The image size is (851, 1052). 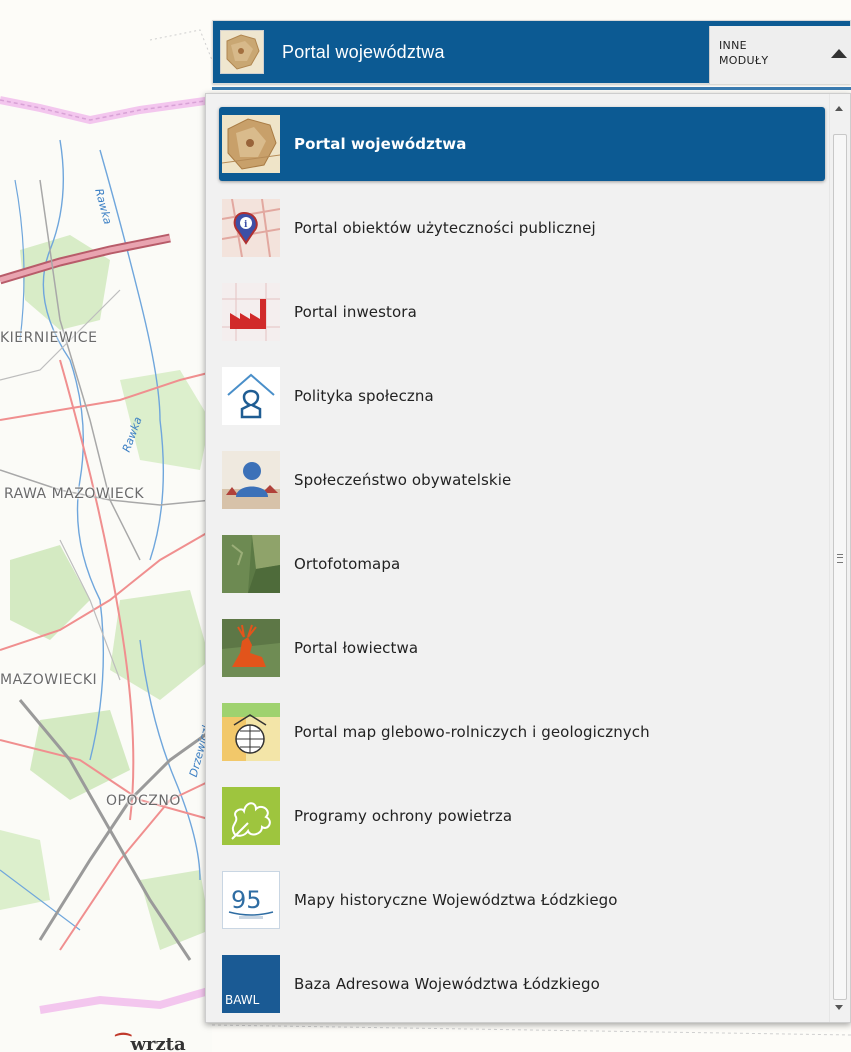 I want to click on module-item-spoleczenstwo-obywatelskie: Społeczeństwo obywatelskie, so click(x=522, y=480).